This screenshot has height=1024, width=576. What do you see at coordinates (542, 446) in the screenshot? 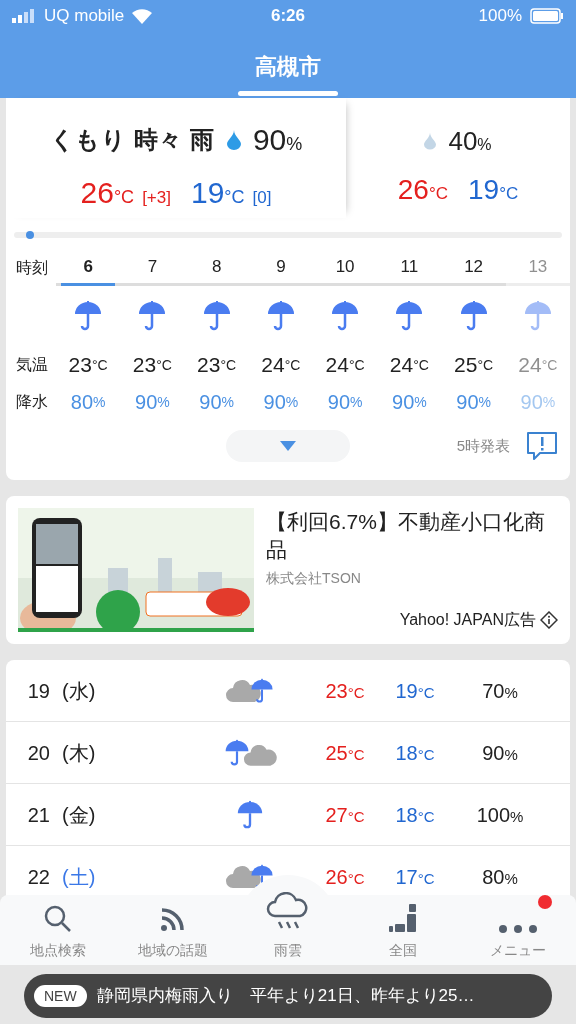
I see `feedback-icon` at bounding box center [542, 446].